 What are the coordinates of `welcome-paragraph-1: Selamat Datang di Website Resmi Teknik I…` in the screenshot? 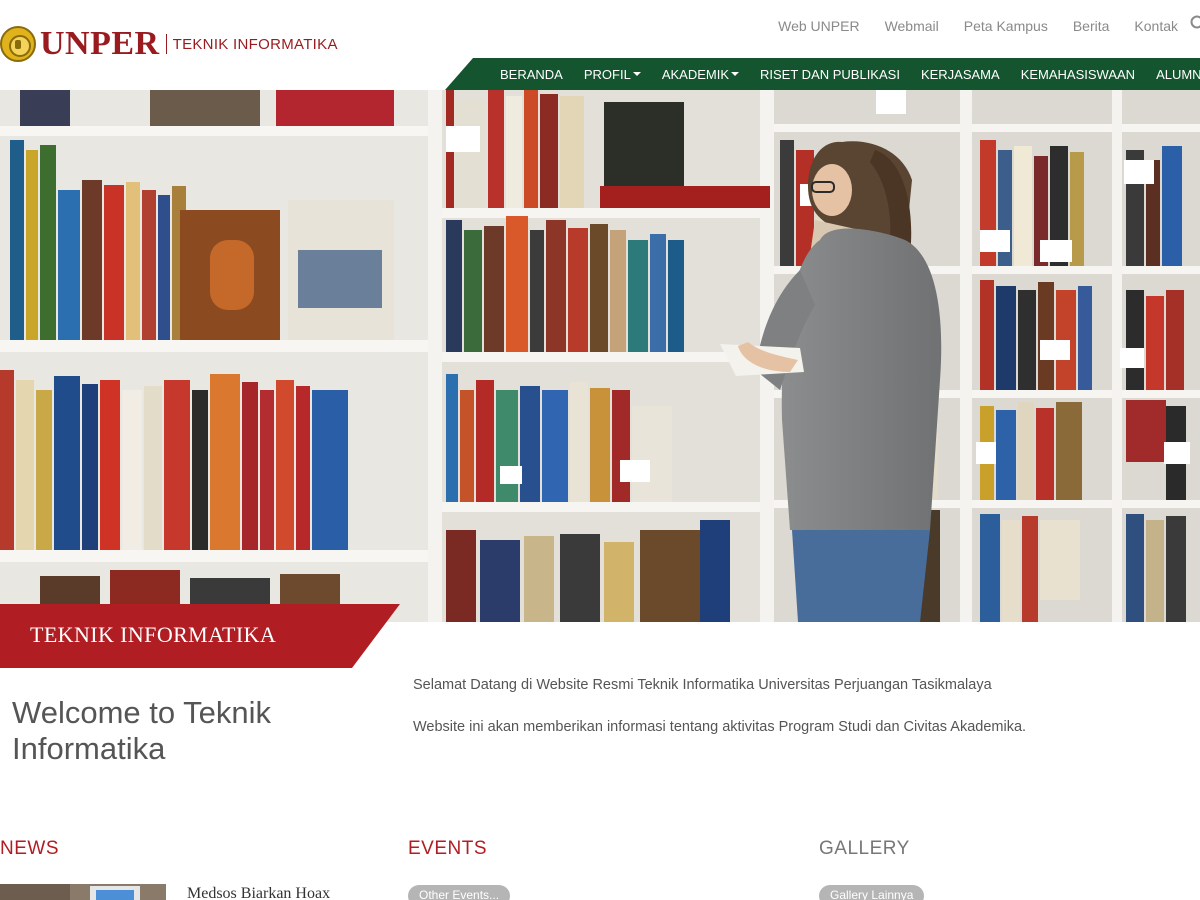 It's located at (702, 685).